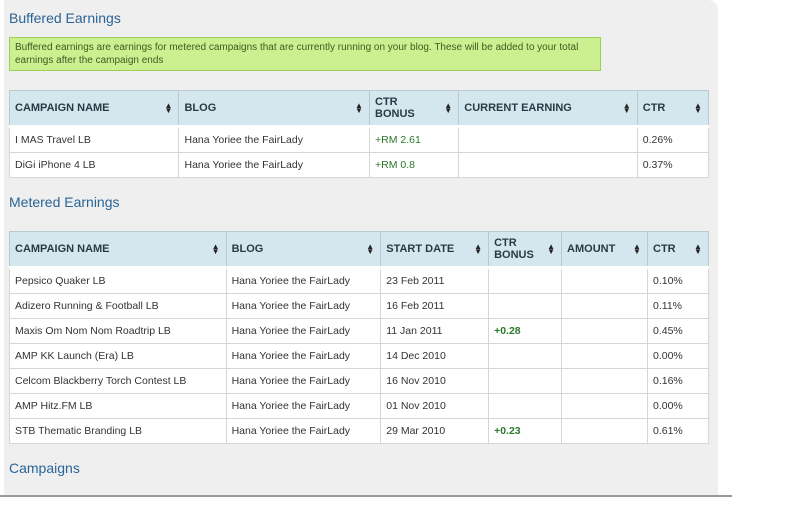  Describe the element at coordinates (435, 331) in the screenshot. I see `cell-start-date: 11 Jan 2011` at that location.